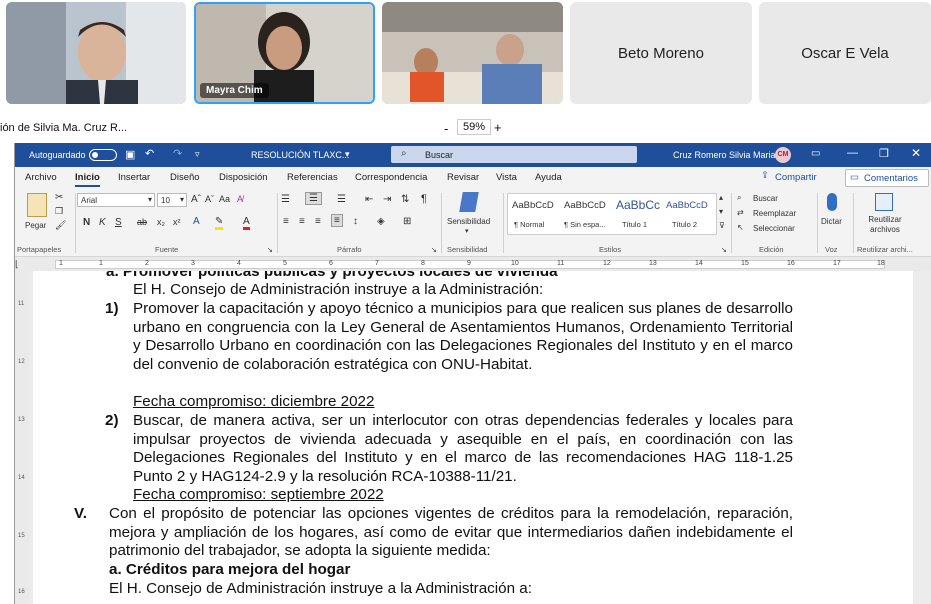 This screenshot has width=931, height=604. I want to click on restore-icon: ❐, so click(884, 153).